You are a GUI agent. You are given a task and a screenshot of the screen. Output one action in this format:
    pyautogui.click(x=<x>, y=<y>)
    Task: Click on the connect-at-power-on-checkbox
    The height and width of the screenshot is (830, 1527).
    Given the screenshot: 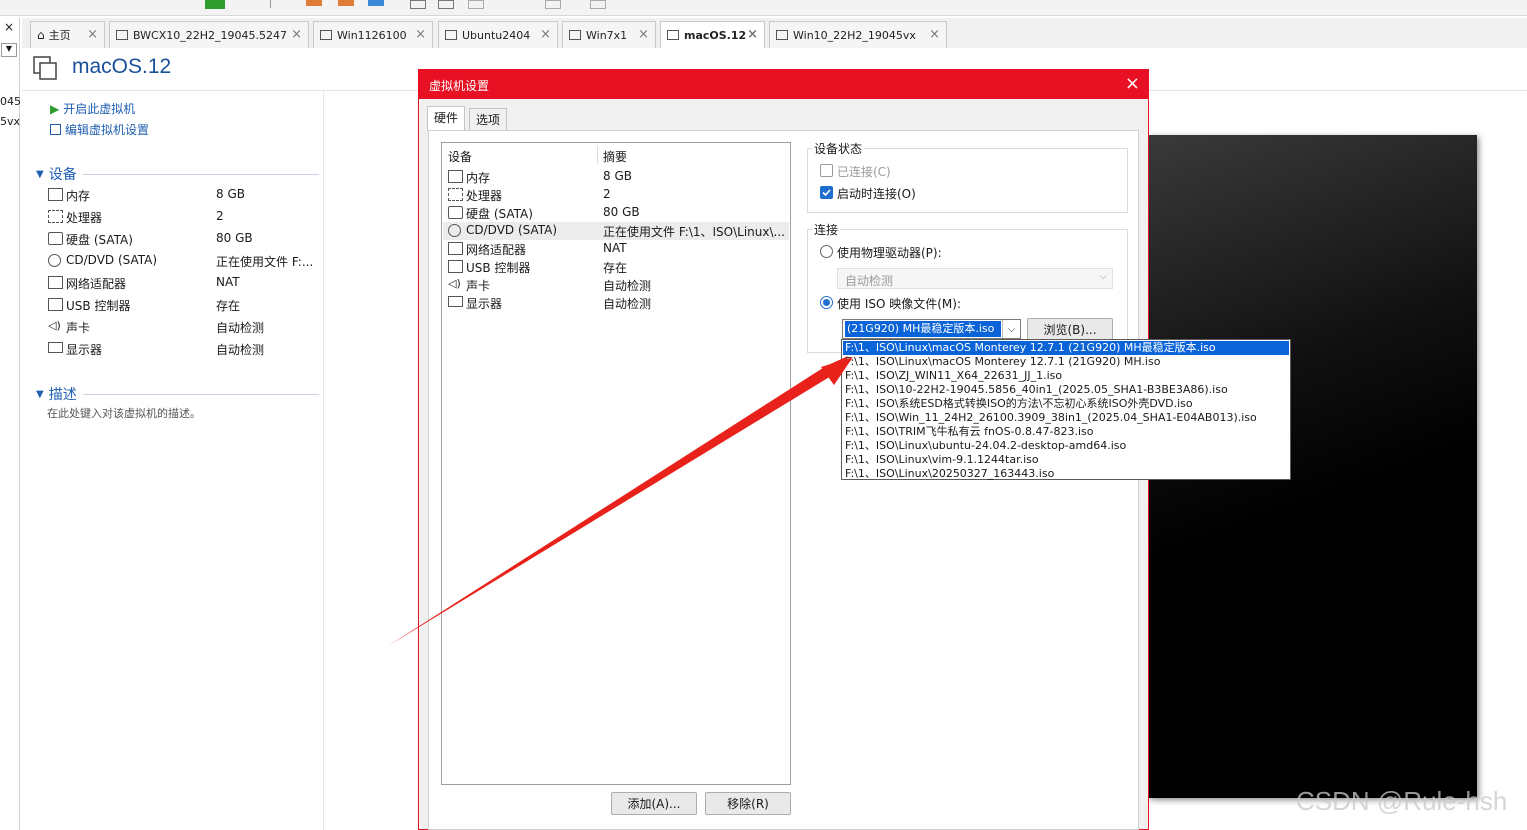 What is the action you would take?
    pyautogui.click(x=826, y=192)
    